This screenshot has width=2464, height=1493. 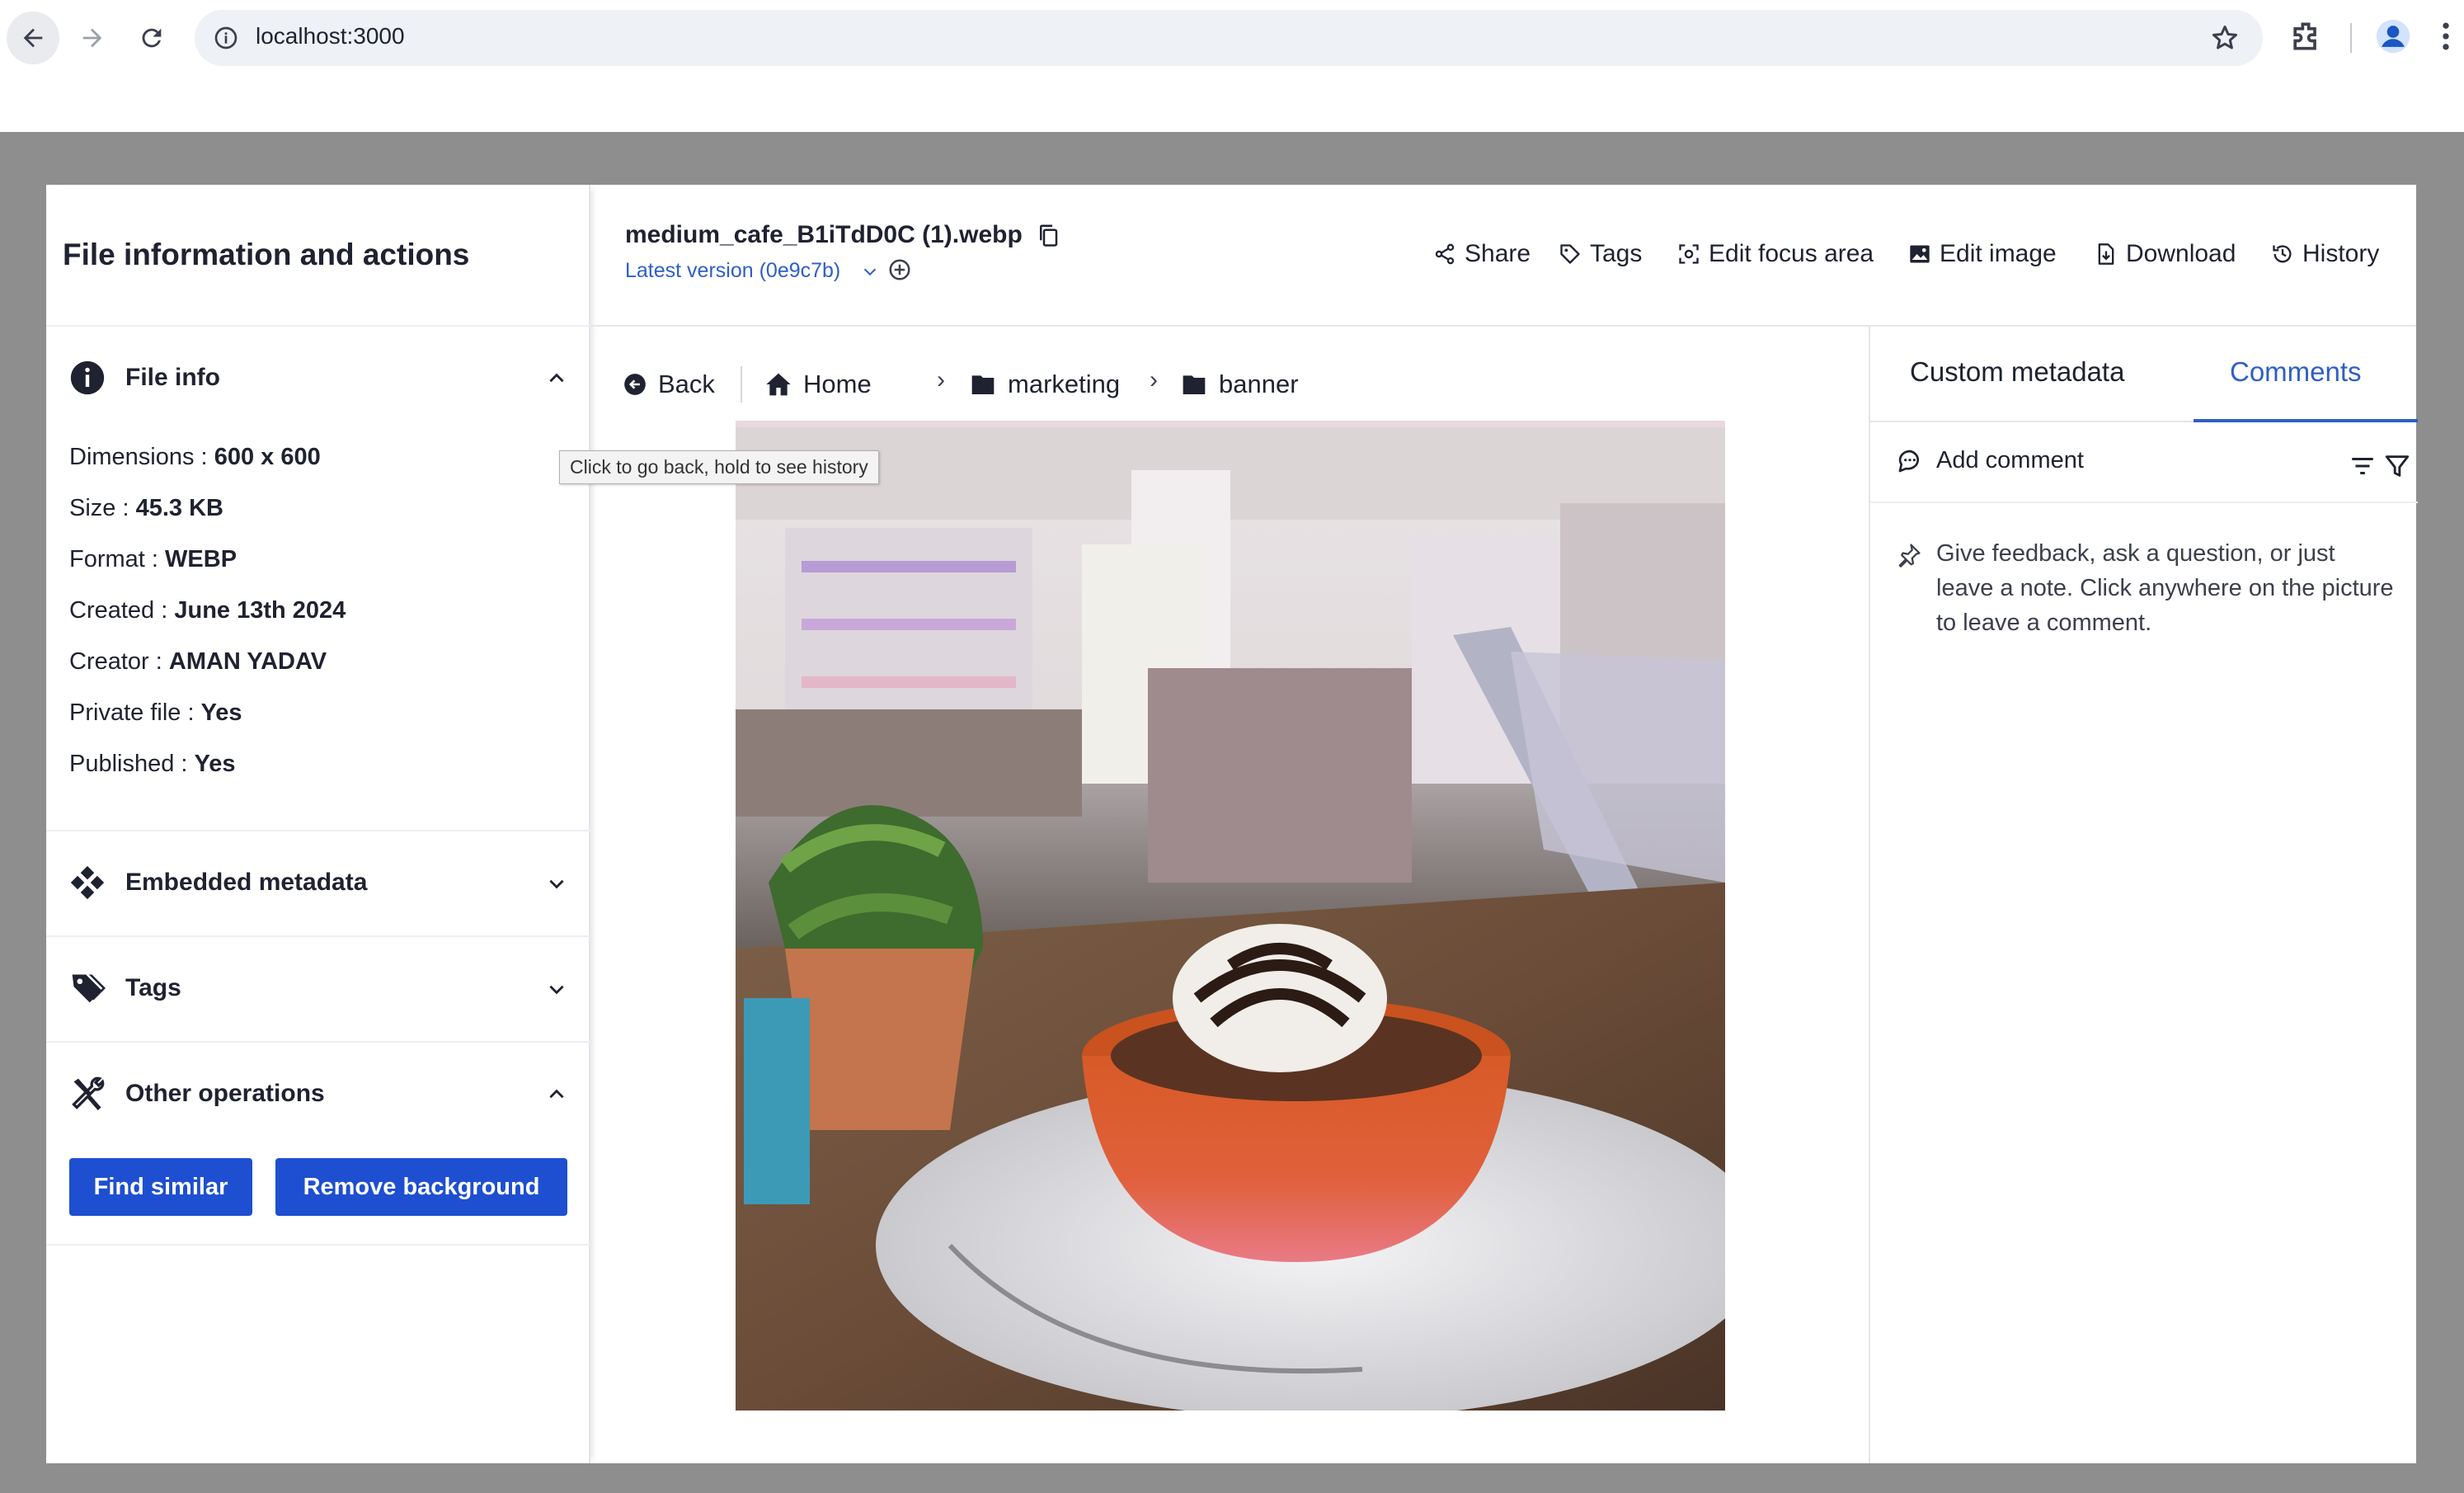 What do you see at coordinates (33, 38) in the screenshot?
I see `back-nav-button` at bounding box center [33, 38].